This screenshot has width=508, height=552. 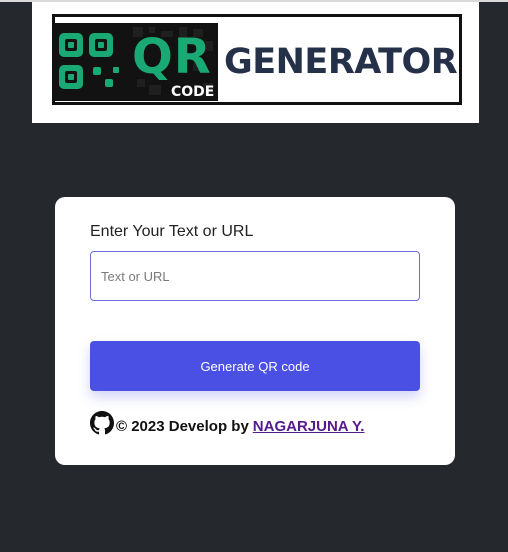 What do you see at coordinates (255, 366) in the screenshot?
I see `generate-qr-button: Generate QR code` at bounding box center [255, 366].